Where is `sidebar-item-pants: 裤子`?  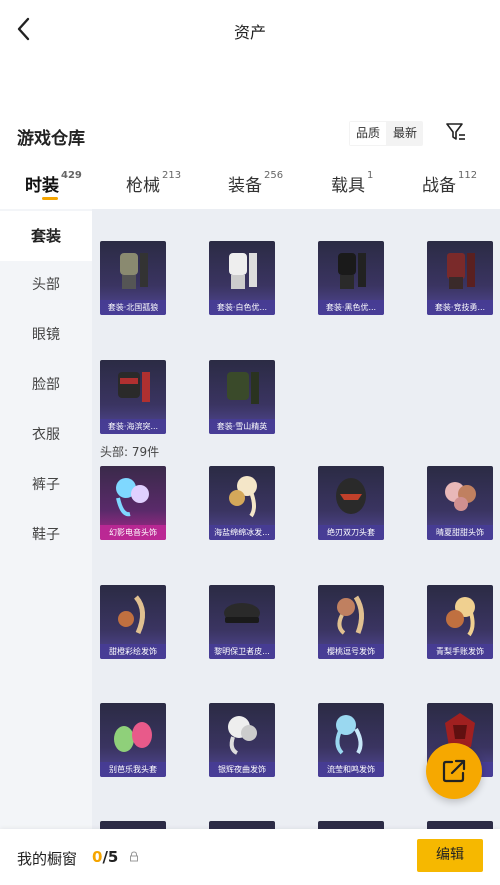 sidebar-item-pants: 裤子 is located at coordinates (46, 485).